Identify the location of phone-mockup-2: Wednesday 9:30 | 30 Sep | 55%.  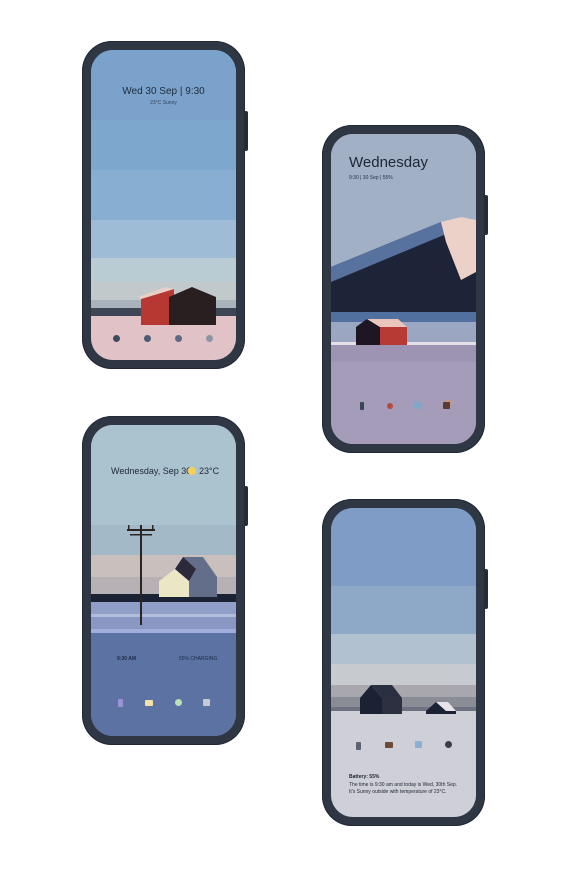
(405, 289).